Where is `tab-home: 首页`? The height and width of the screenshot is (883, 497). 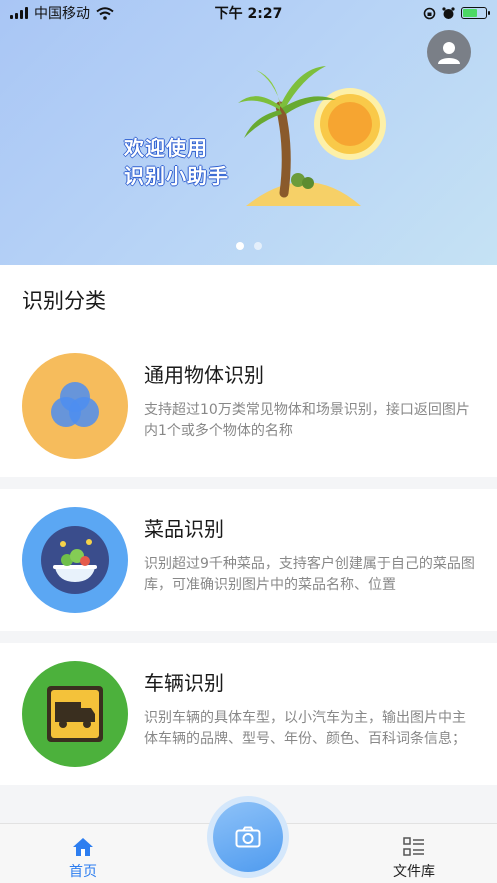 tab-home: 首页 is located at coordinates (83, 859).